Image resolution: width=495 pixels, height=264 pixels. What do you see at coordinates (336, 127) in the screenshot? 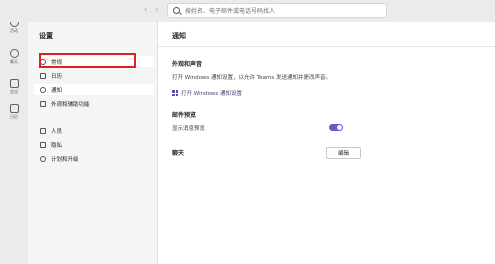
I see `show-preview-toggle` at bounding box center [336, 127].